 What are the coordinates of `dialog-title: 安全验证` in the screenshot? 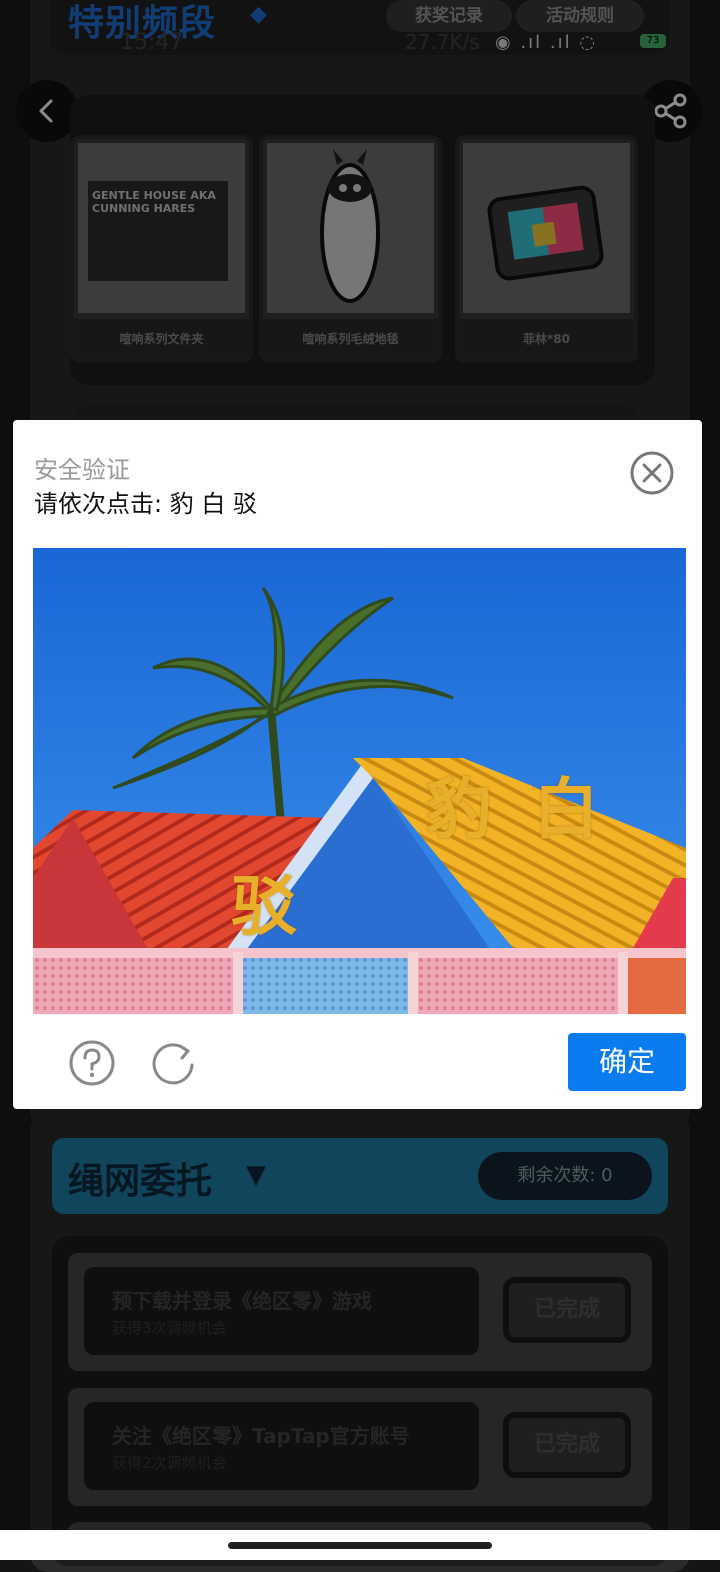 It's located at (82, 470).